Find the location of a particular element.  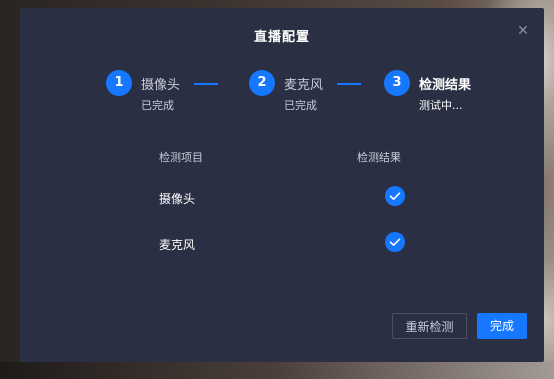

column-header-result: 检测结果 is located at coordinates (379, 157).